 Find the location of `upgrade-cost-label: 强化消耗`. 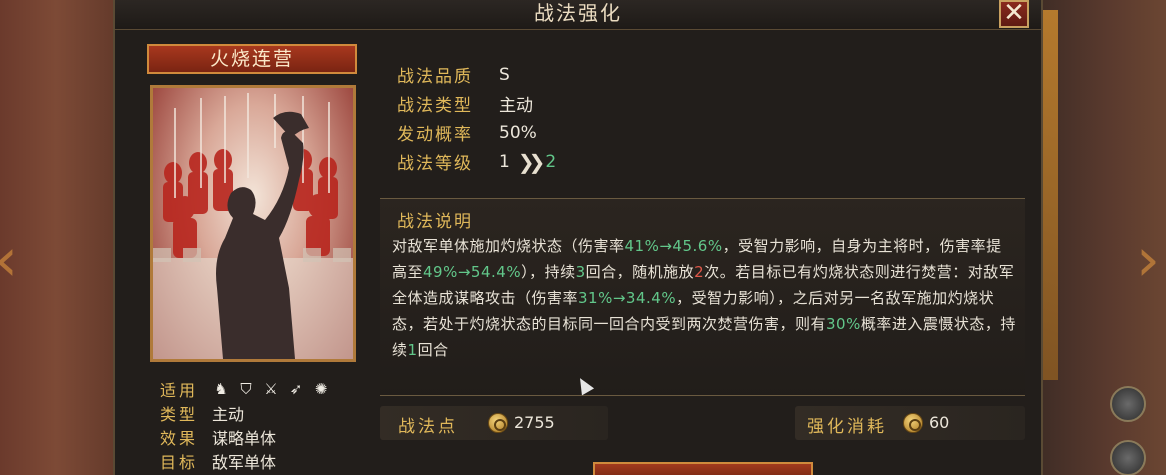

upgrade-cost-label: 强化消耗 is located at coordinates (847, 427).